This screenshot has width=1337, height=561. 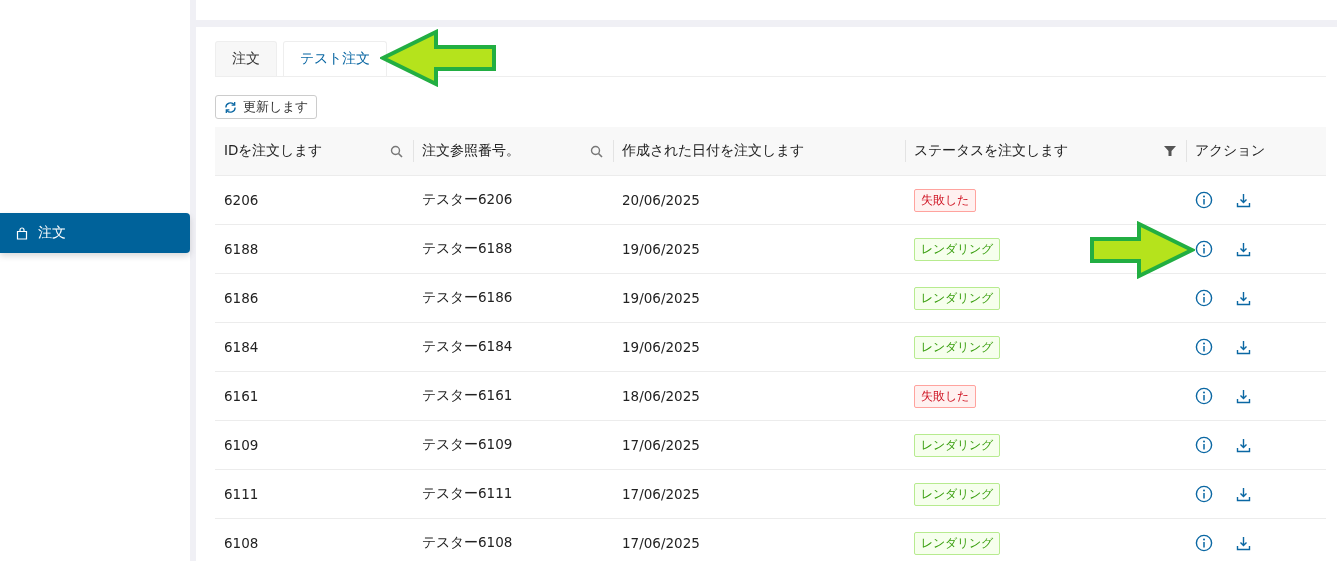 What do you see at coordinates (273, 151) in the screenshot?
I see `column-title: IDを注文します` at bounding box center [273, 151].